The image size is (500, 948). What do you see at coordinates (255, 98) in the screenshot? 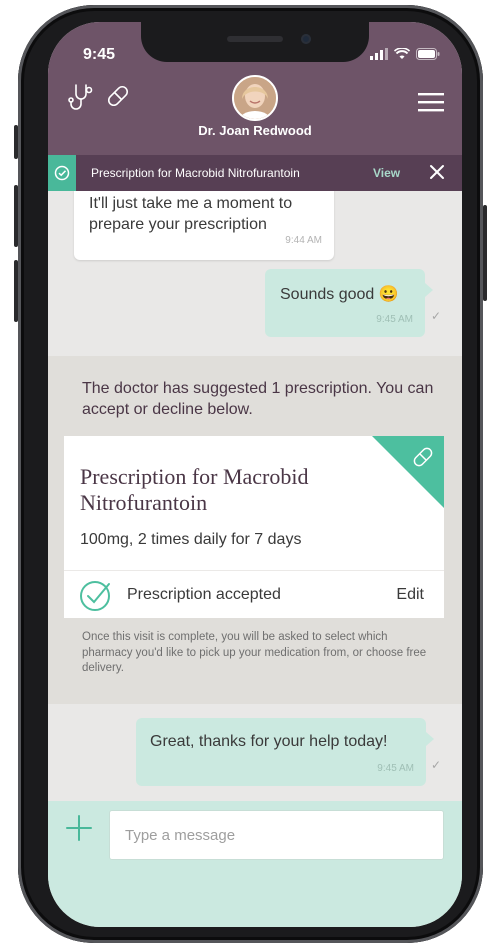
I see `doctor-avatar` at bounding box center [255, 98].